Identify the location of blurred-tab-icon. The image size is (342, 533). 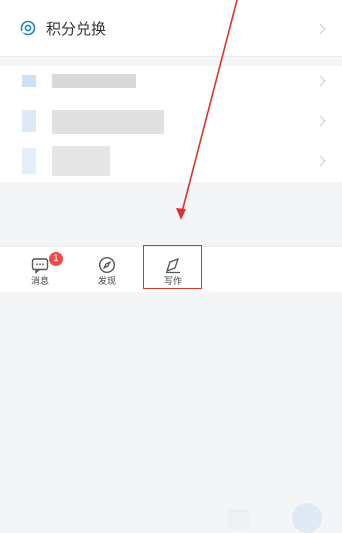
(239, 519).